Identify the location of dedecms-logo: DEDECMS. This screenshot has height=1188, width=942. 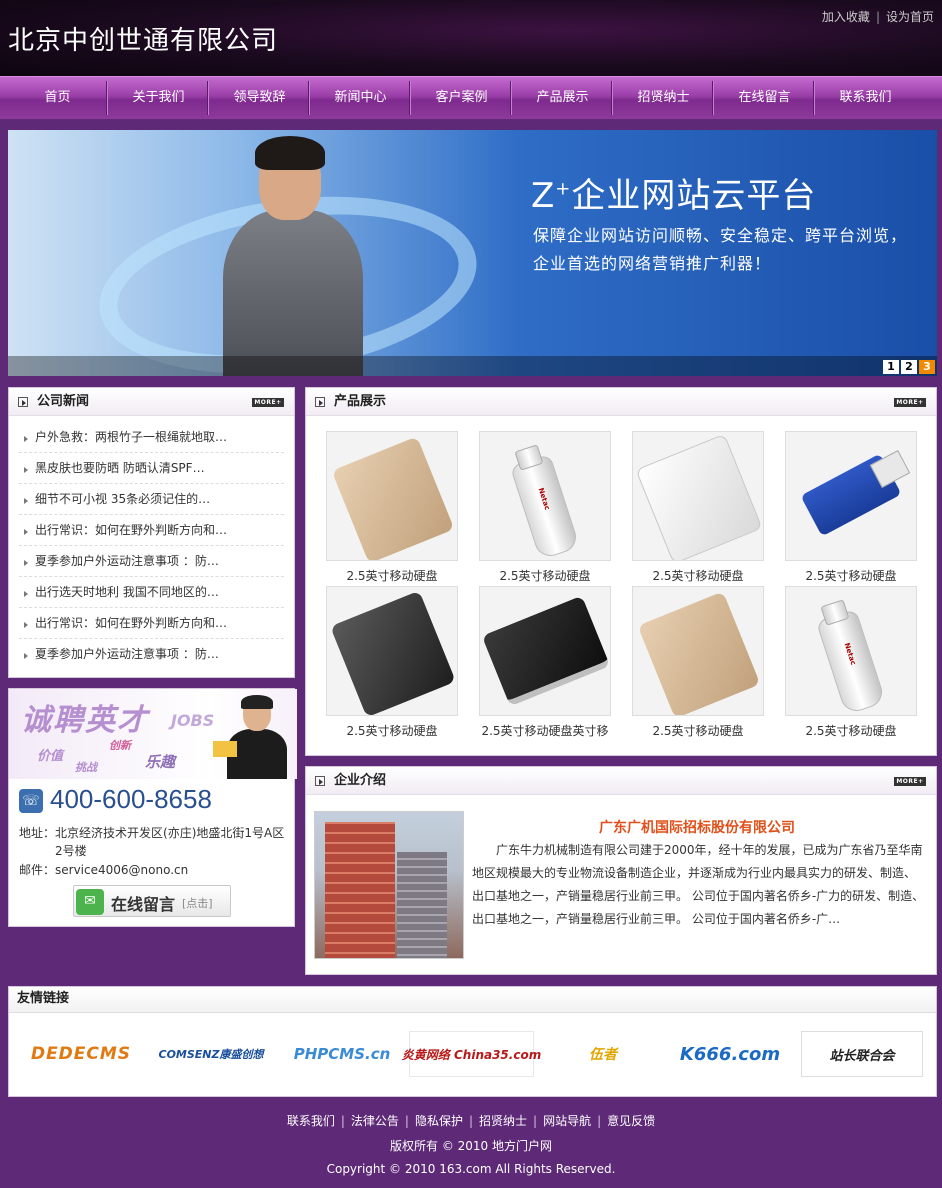
(81, 1054).